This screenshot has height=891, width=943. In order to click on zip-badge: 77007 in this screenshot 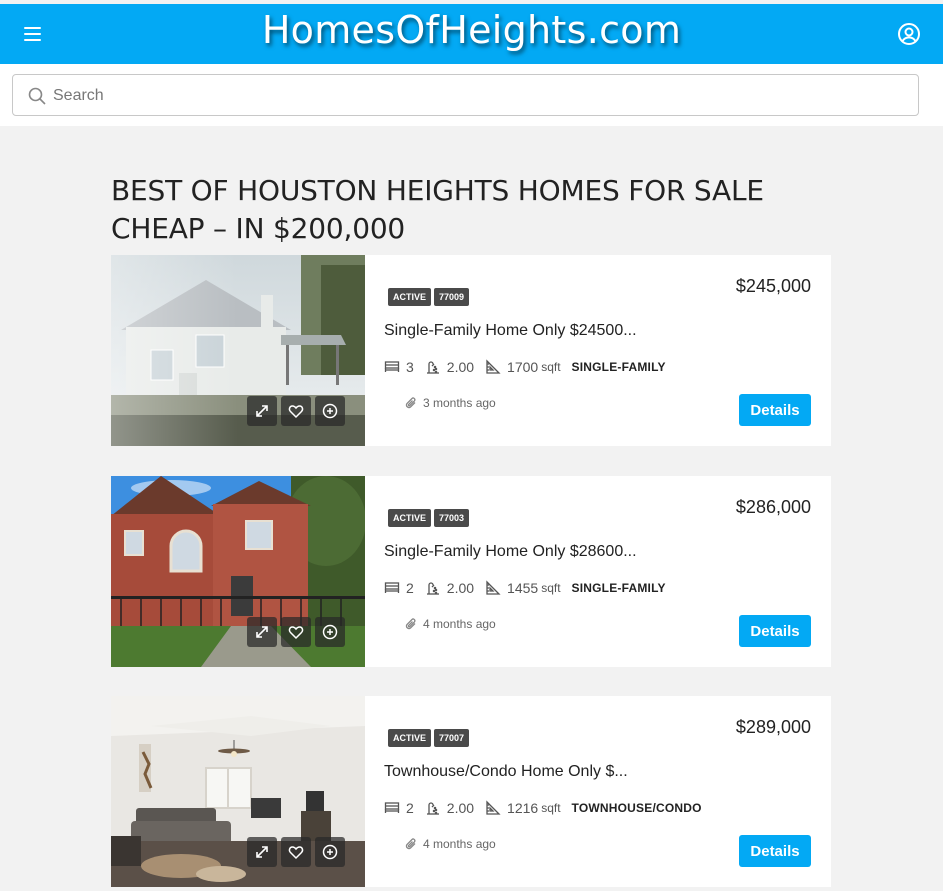, I will do `click(452, 738)`.